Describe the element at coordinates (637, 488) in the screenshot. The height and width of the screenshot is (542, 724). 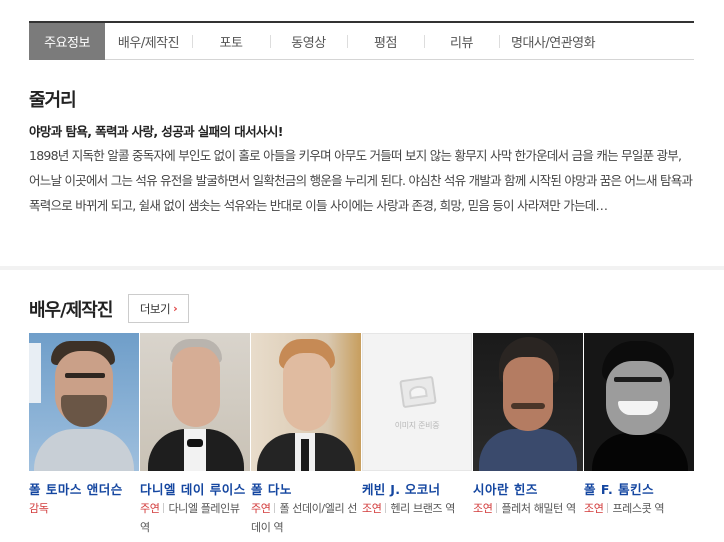
I see `cast-name: 폴 F. 톰킨스` at that location.